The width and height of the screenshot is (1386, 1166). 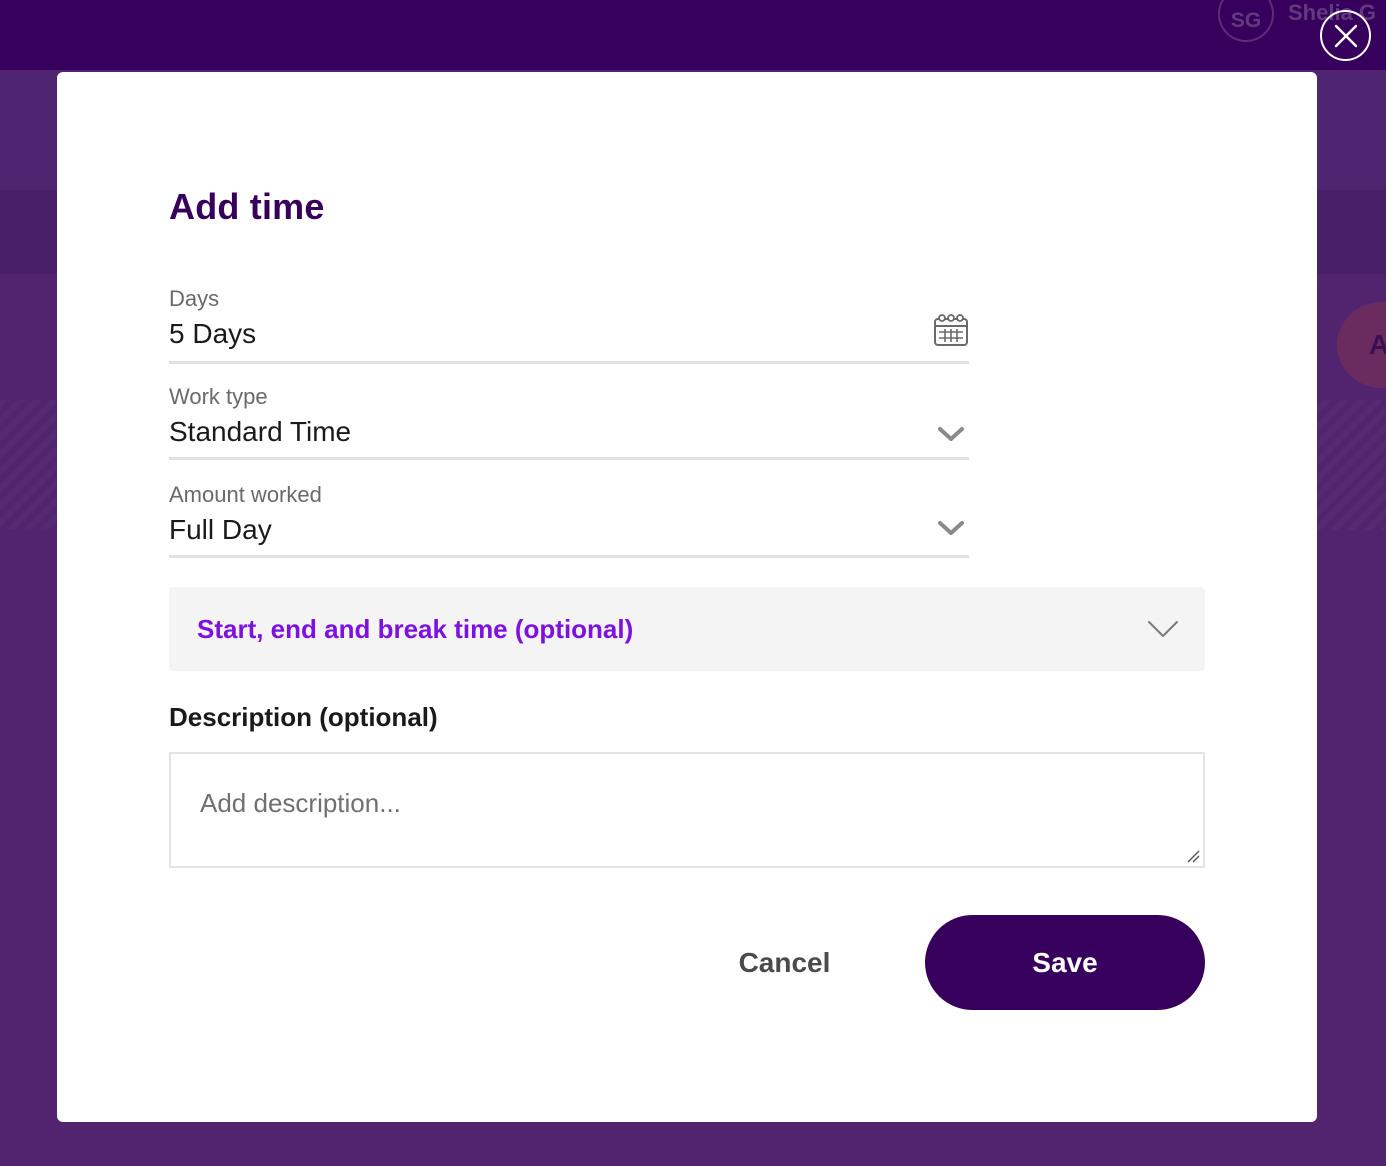 I want to click on amount-worked-label: Amount worked, so click(x=245, y=494).